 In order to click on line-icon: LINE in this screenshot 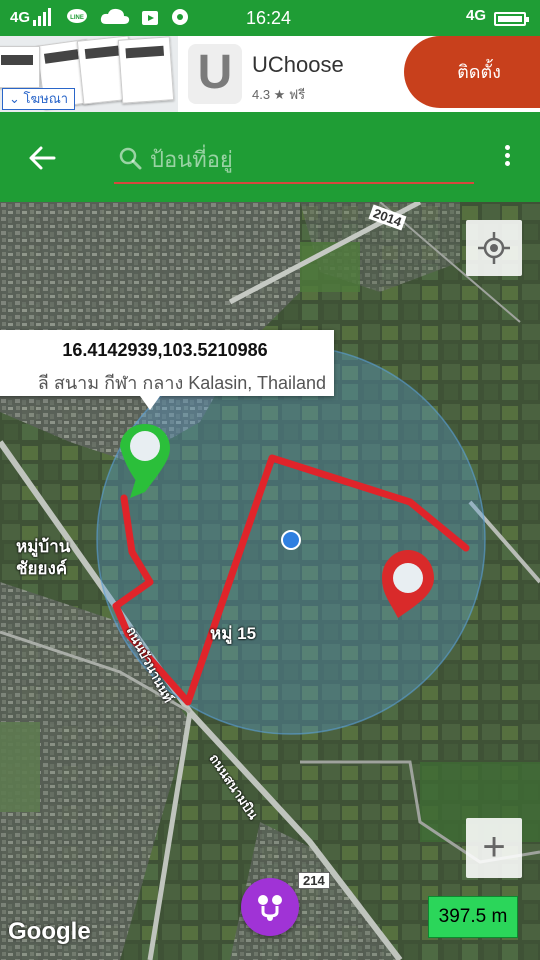, I will do `click(77, 16)`.